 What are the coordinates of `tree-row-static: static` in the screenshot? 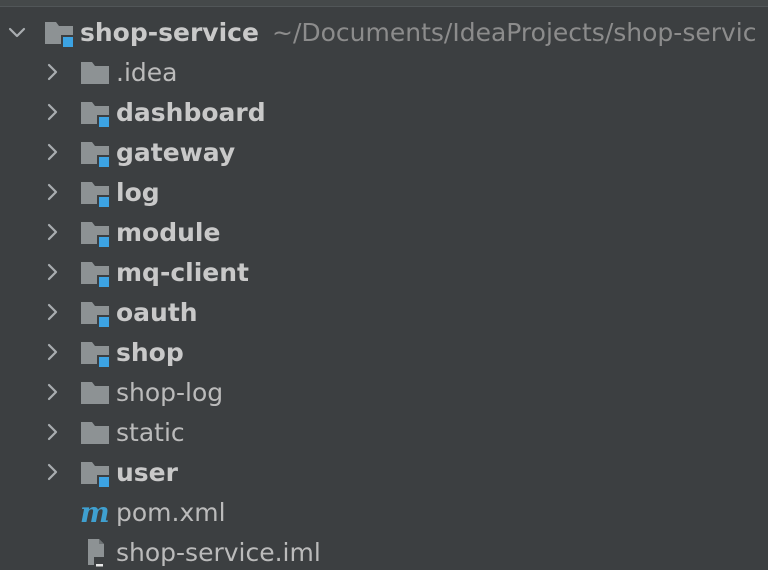 It's located at (384, 433).